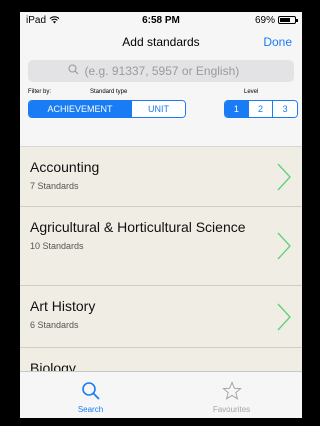 The image size is (320, 426). I want to click on list-item-title: Agricultural & Horticultural Science, so click(138, 227).